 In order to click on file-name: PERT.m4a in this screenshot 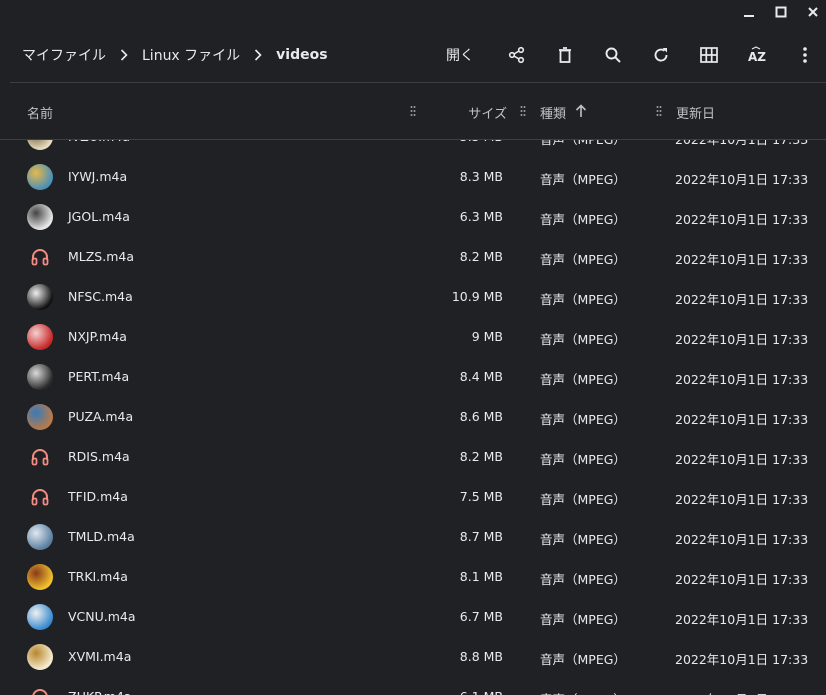, I will do `click(99, 376)`.